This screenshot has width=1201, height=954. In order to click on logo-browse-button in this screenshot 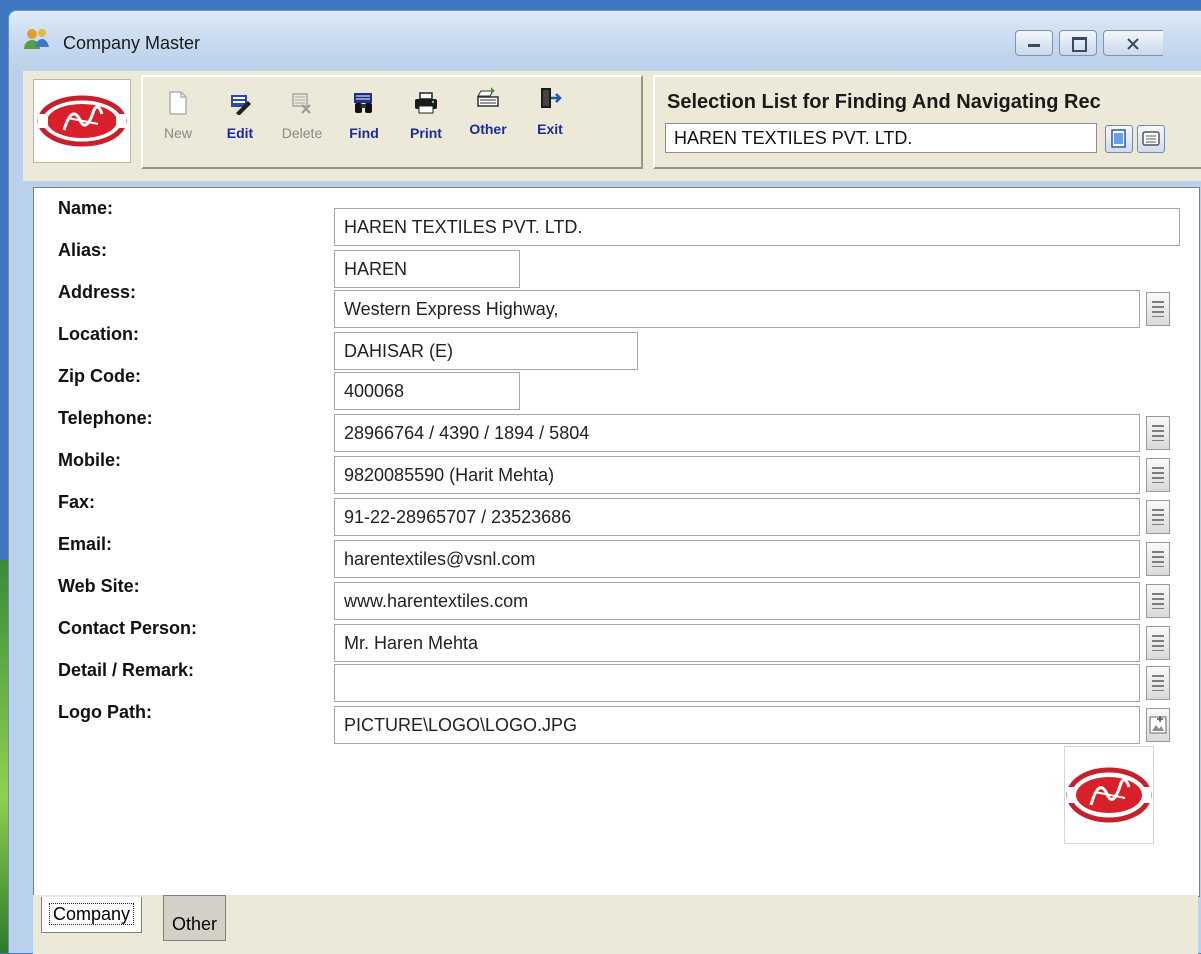, I will do `click(1158, 725)`.